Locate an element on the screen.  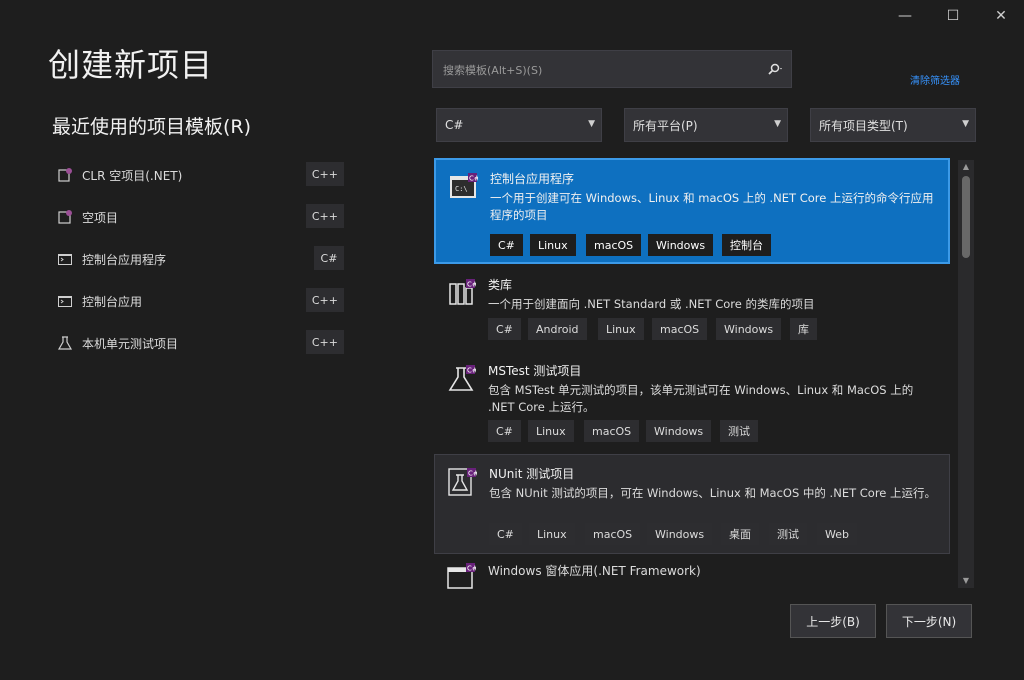
maximize-icon: ☐ is located at coordinates (953, 16).